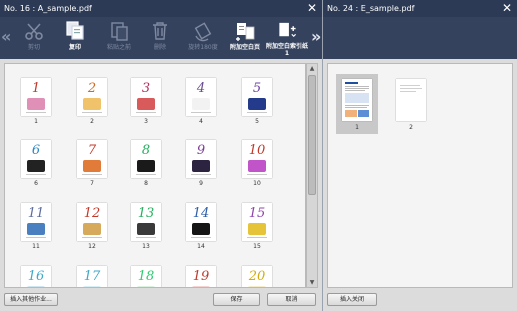  What do you see at coordinates (36, 213) in the screenshot?
I see `page-preview-number: 11` at bounding box center [36, 213].